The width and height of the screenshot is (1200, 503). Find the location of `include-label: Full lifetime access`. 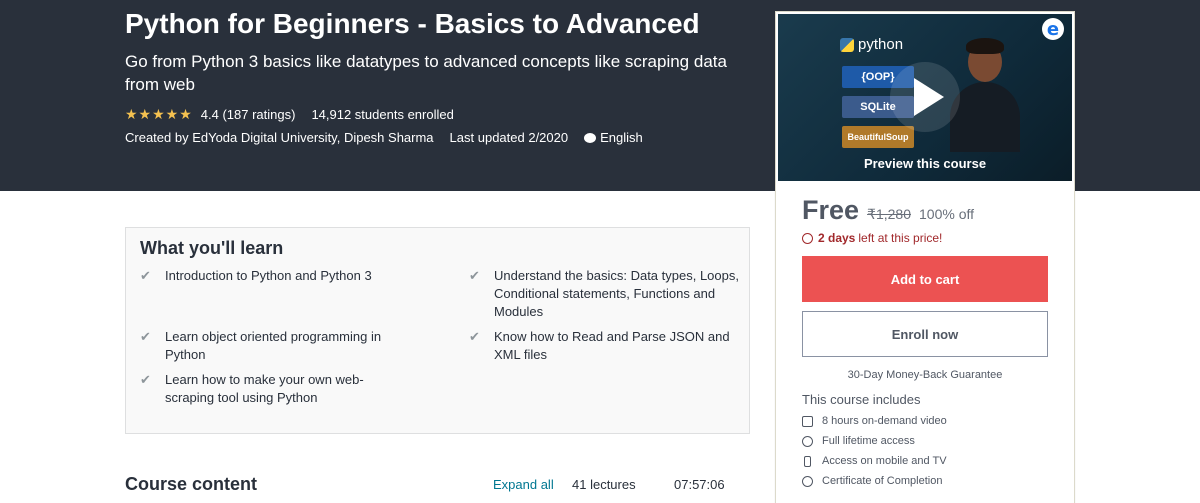

include-label: Full lifetime access is located at coordinates (868, 441).